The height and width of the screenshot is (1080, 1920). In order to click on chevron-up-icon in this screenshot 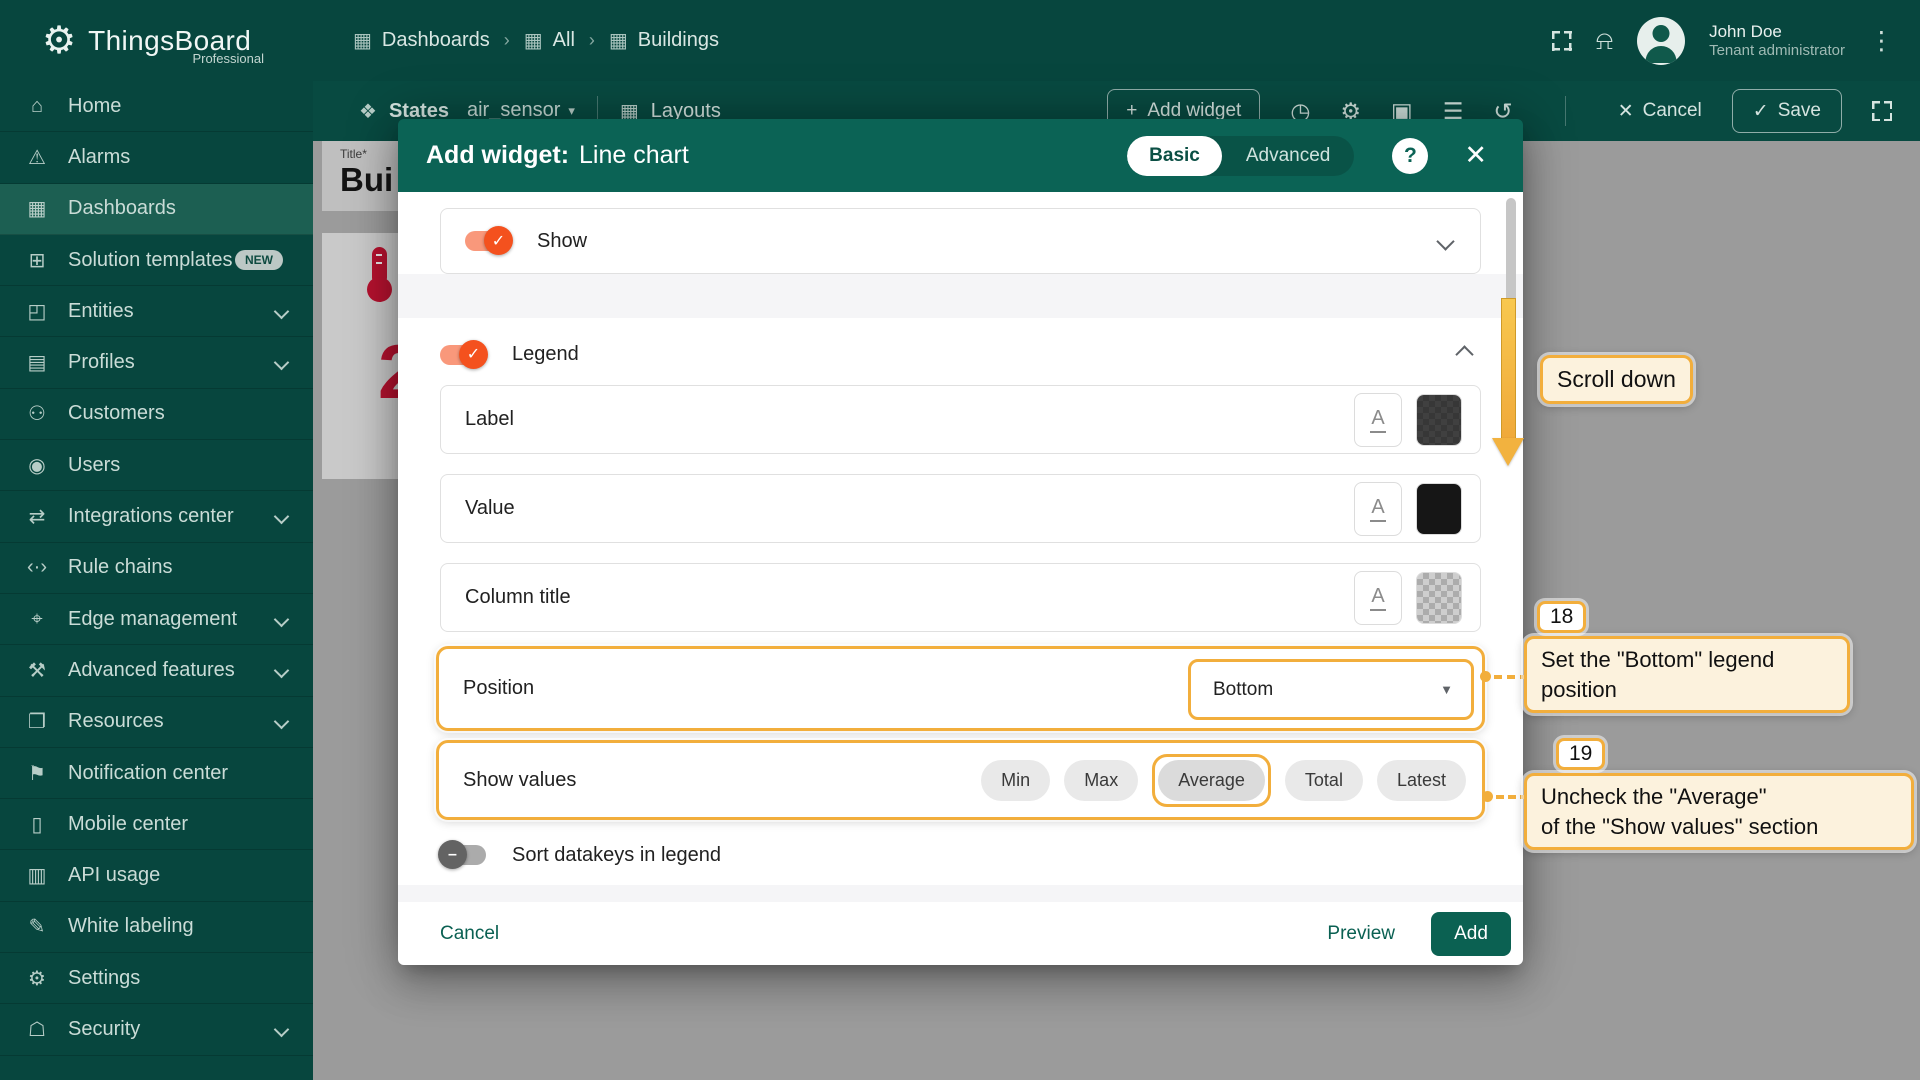, I will do `click(1464, 354)`.